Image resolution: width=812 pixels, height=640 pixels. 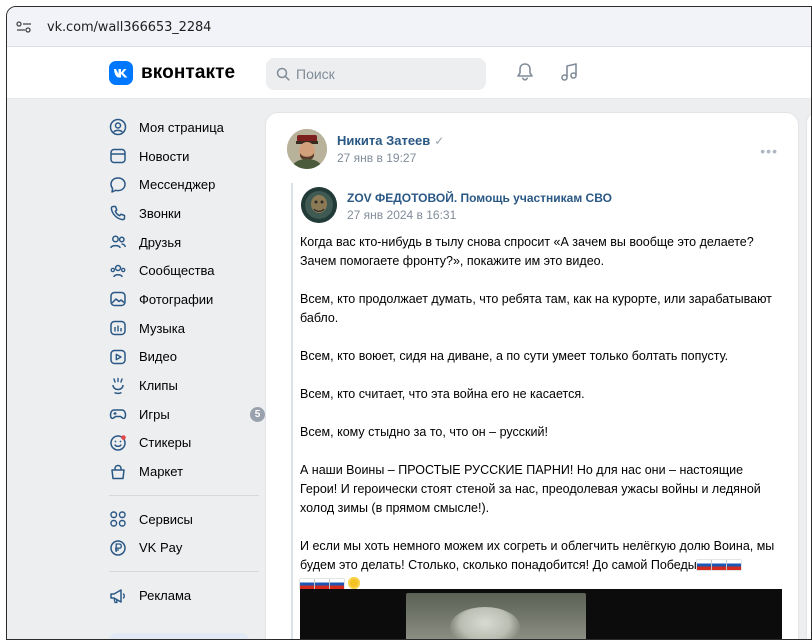 What do you see at coordinates (569, 72) in the screenshot?
I see `music-note-icon` at bounding box center [569, 72].